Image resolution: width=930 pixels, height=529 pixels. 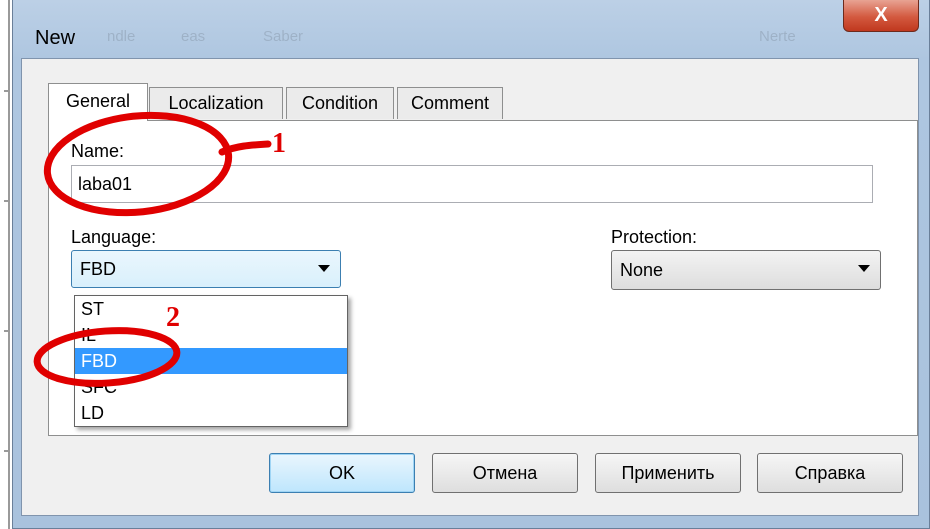 What do you see at coordinates (138, 164) in the screenshot?
I see `annotation-circle-name` at bounding box center [138, 164].